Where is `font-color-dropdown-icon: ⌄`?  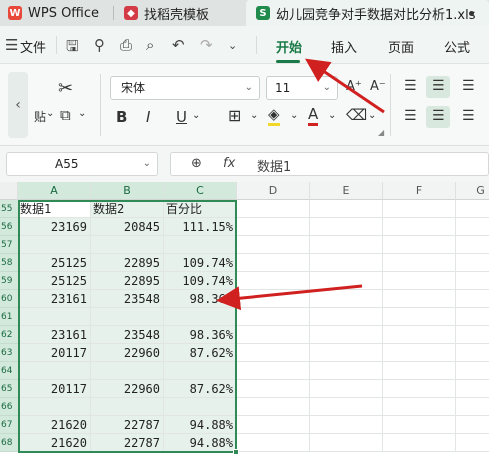 font-color-dropdown-icon: ⌄ is located at coordinates (332, 115).